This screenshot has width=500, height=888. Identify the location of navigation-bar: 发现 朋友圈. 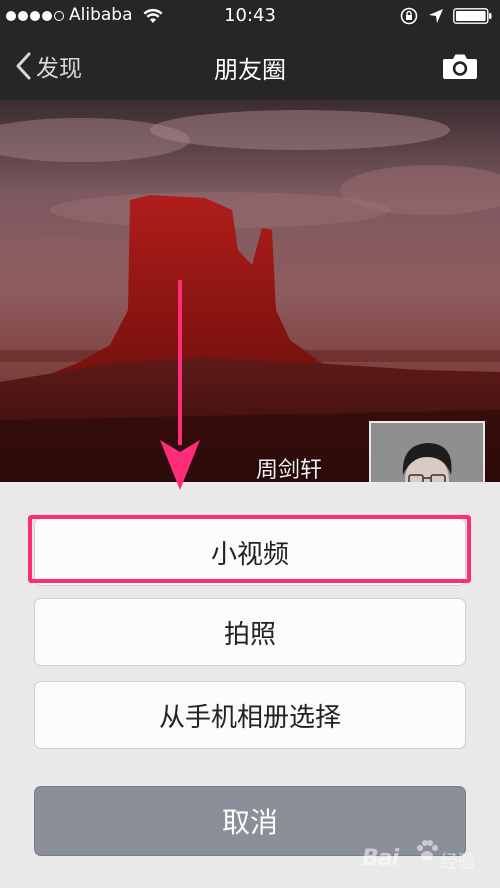
(250, 66).